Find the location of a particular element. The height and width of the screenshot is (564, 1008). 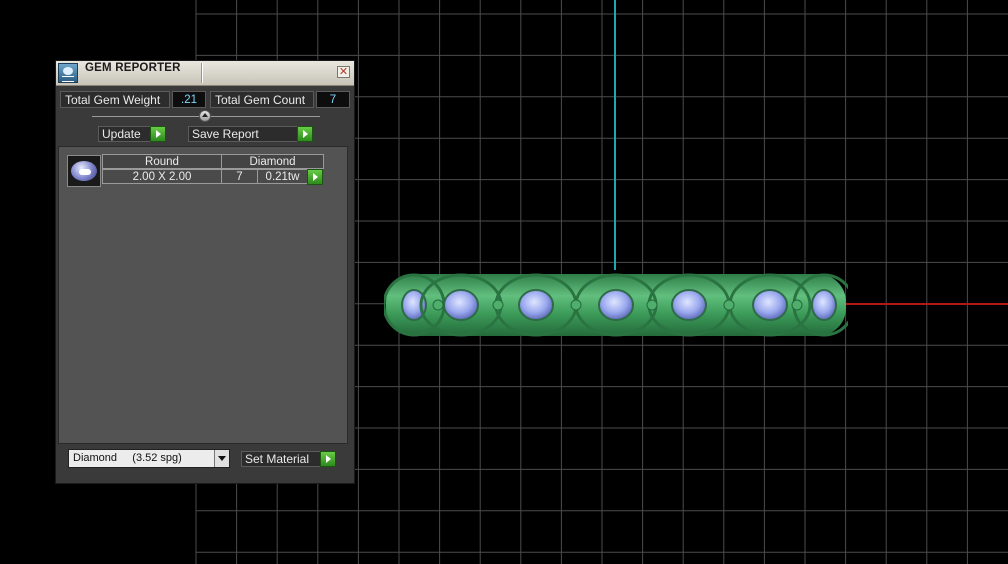

save-report-button: Save Report is located at coordinates (250, 134).